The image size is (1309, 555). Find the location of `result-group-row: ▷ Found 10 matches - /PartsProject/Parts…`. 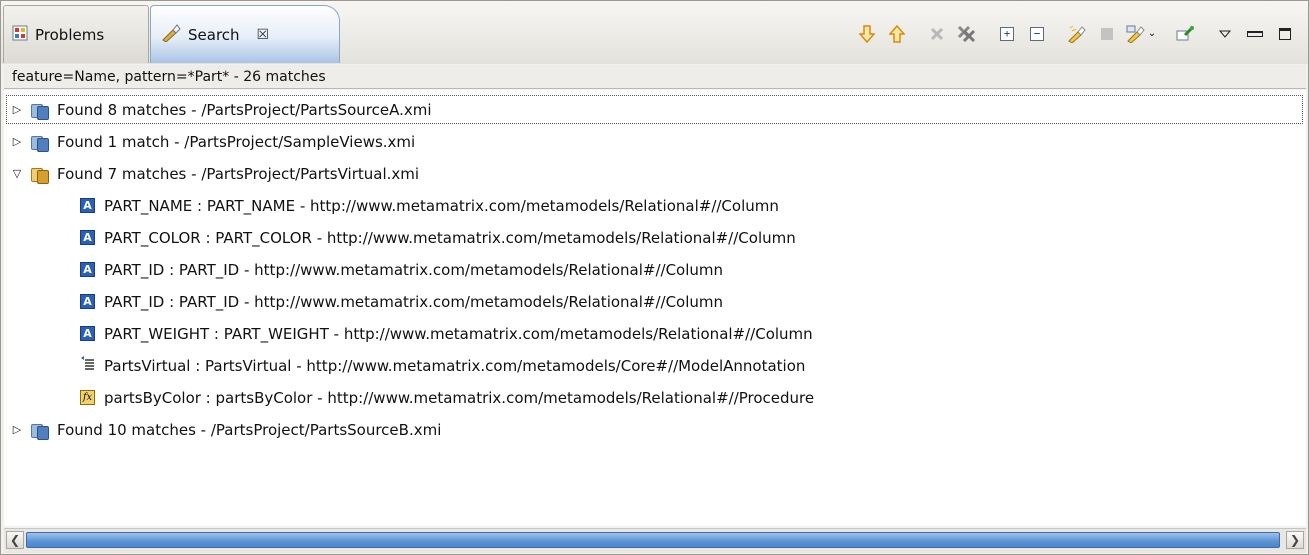

result-group-row: ▷ Found 10 matches - /PartsProject/Parts… is located at coordinates (225, 429).